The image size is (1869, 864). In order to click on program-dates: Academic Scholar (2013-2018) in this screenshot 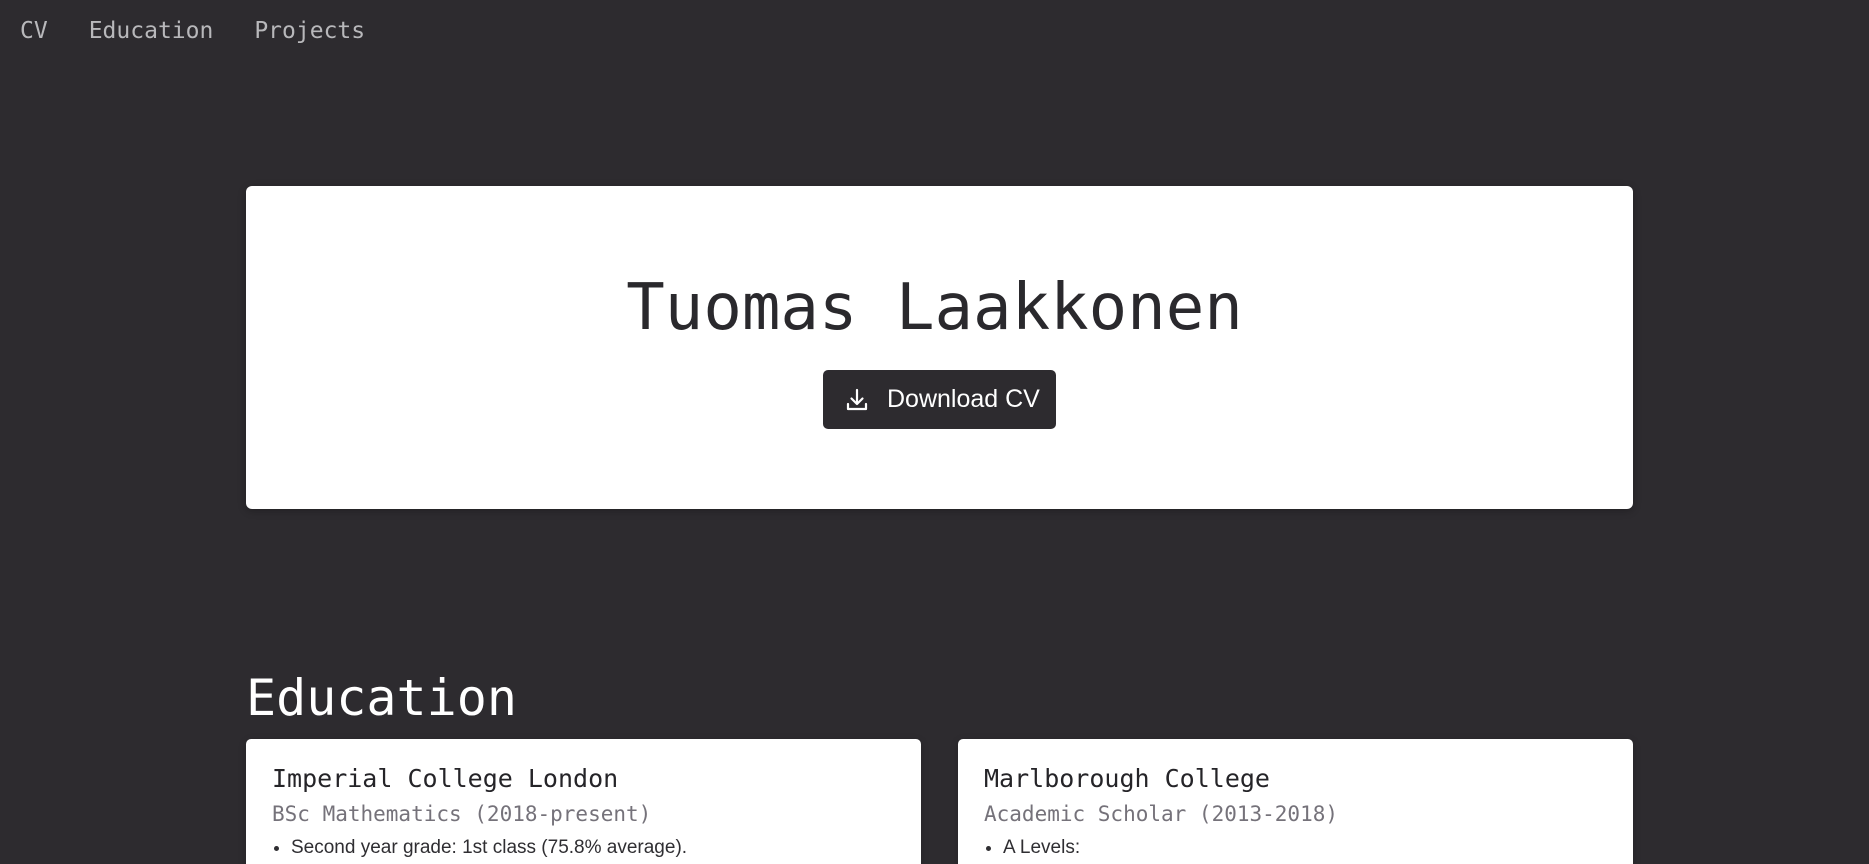, I will do `click(1161, 814)`.